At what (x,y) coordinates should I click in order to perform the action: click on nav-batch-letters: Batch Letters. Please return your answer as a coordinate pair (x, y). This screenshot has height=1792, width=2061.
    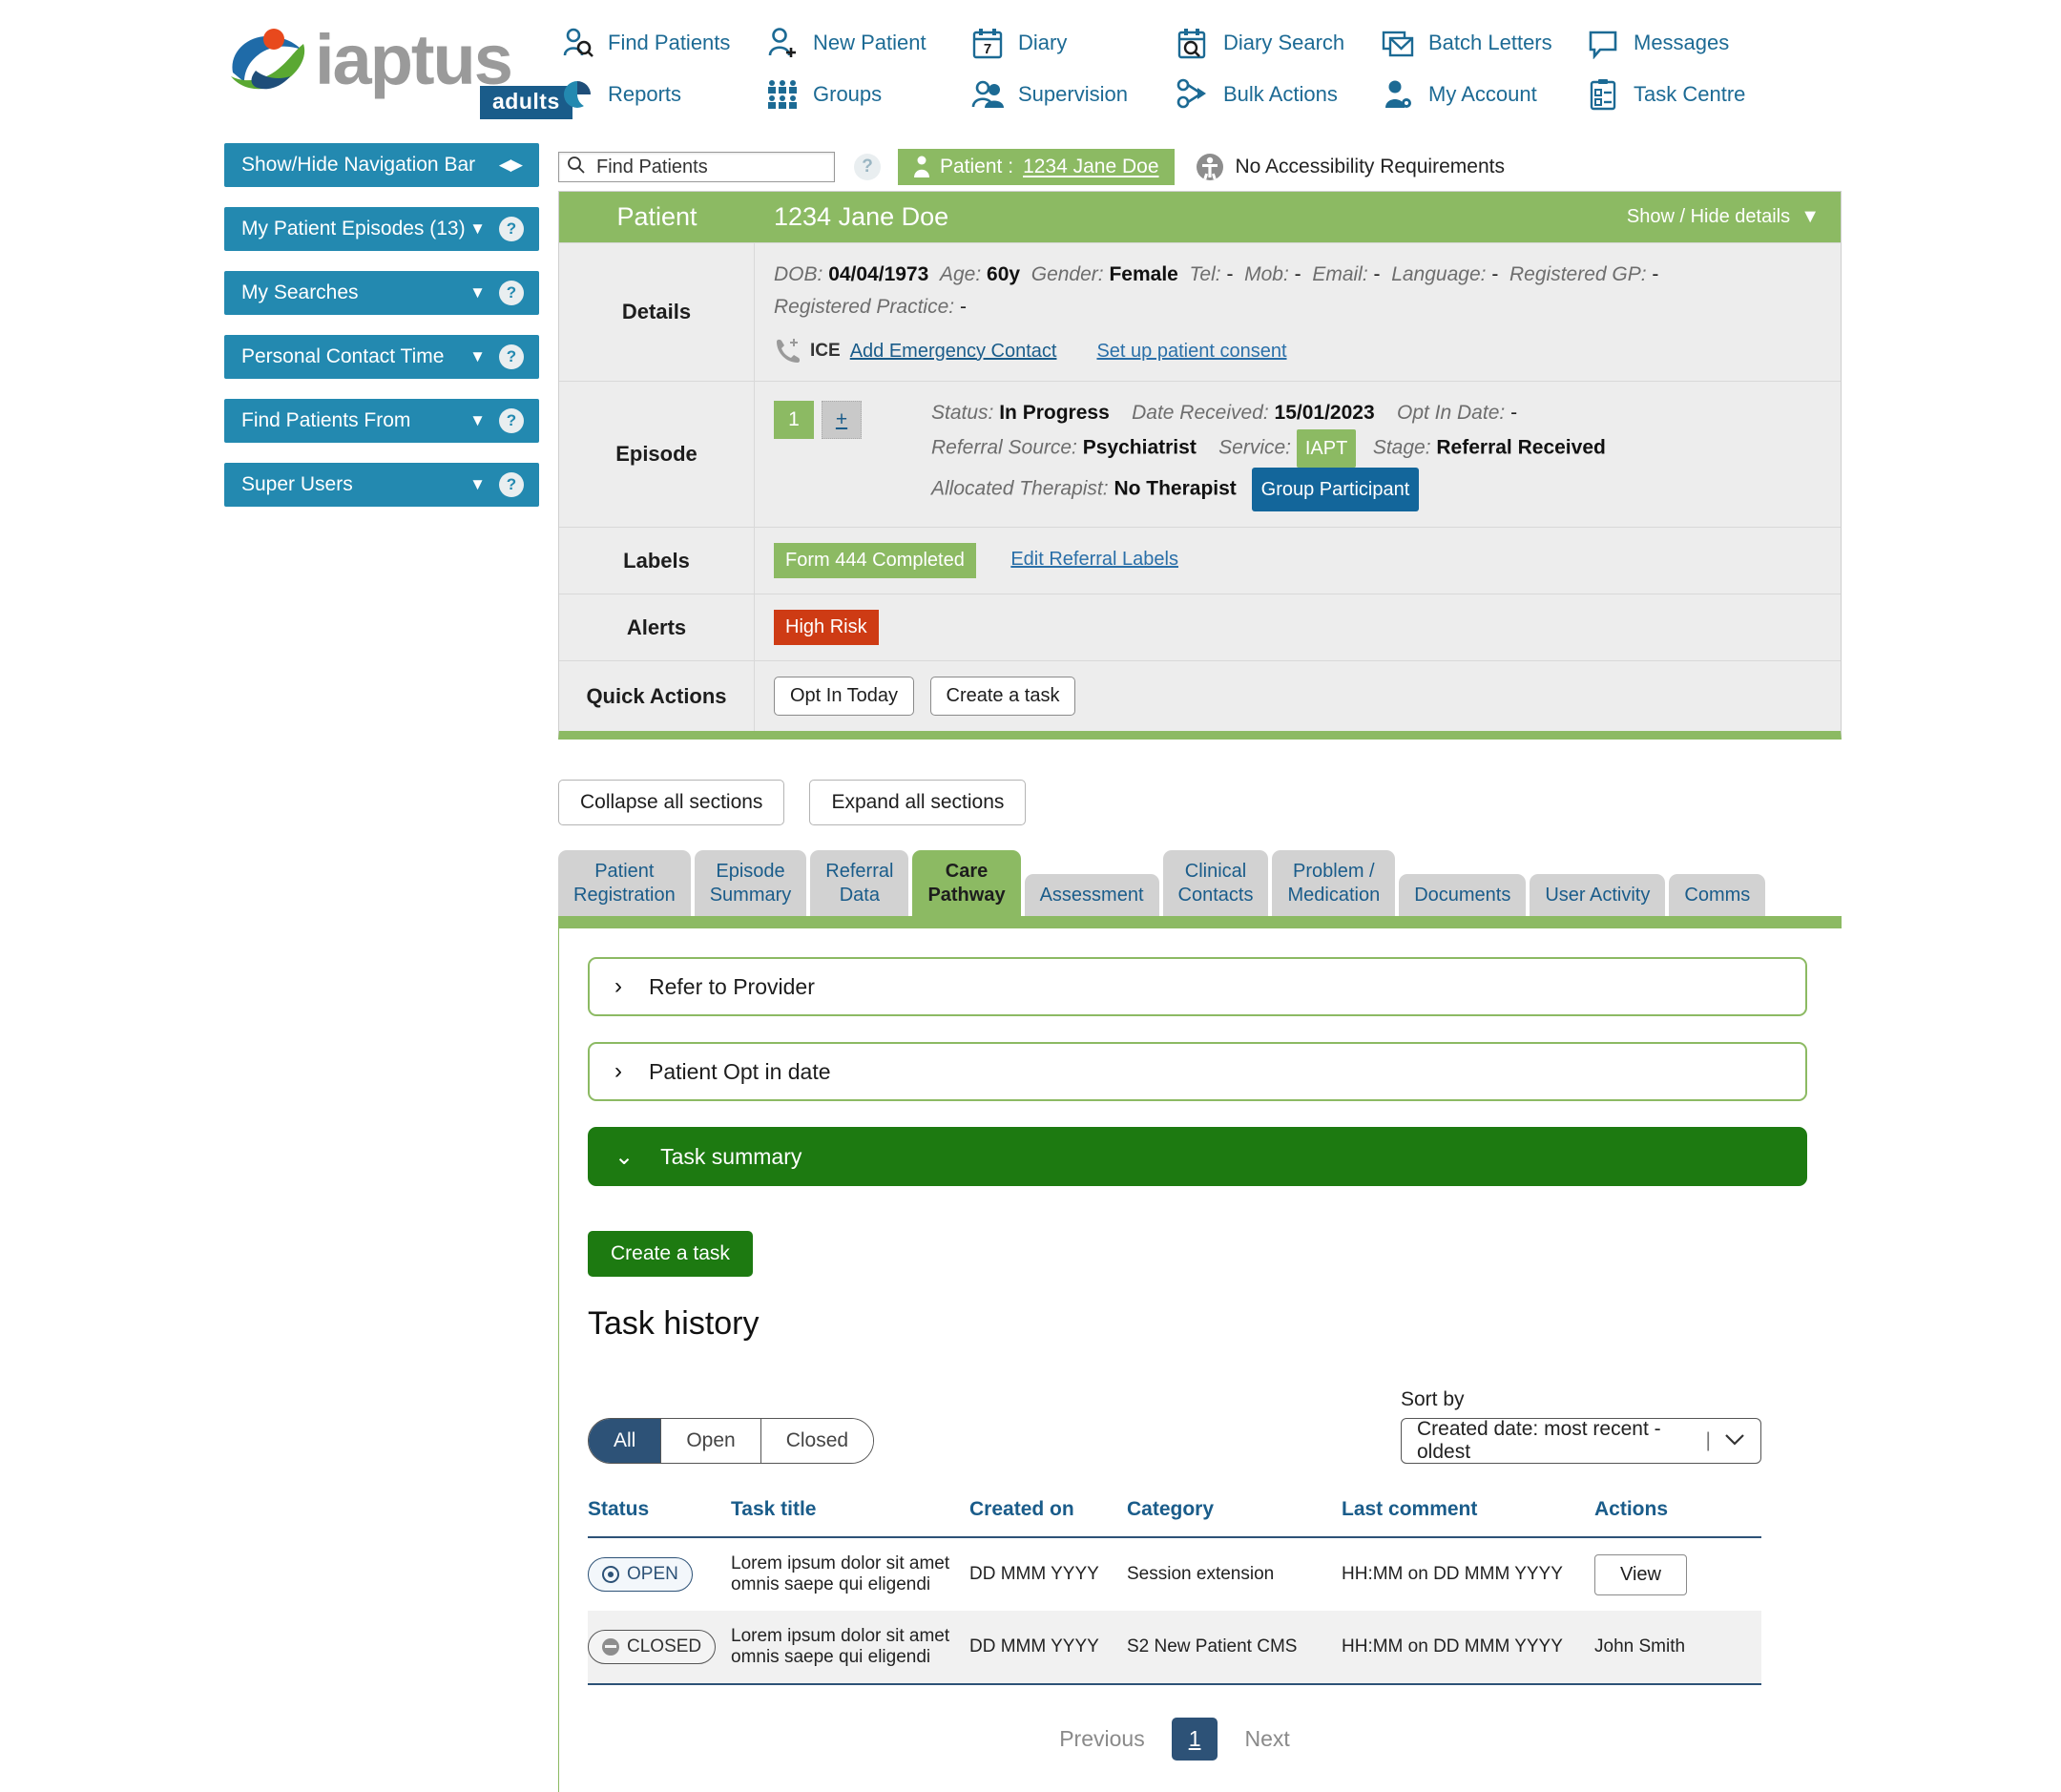
    Looking at the image, I should click on (1481, 43).